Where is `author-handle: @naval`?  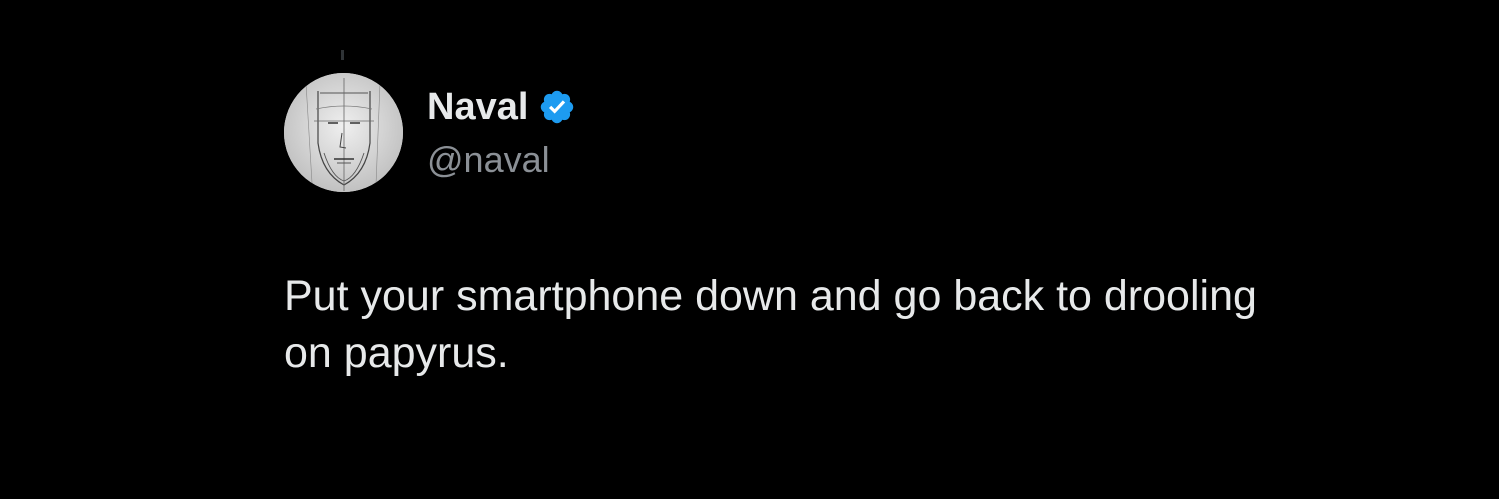 author-handle: @naval is located at coordinates (488, 160).